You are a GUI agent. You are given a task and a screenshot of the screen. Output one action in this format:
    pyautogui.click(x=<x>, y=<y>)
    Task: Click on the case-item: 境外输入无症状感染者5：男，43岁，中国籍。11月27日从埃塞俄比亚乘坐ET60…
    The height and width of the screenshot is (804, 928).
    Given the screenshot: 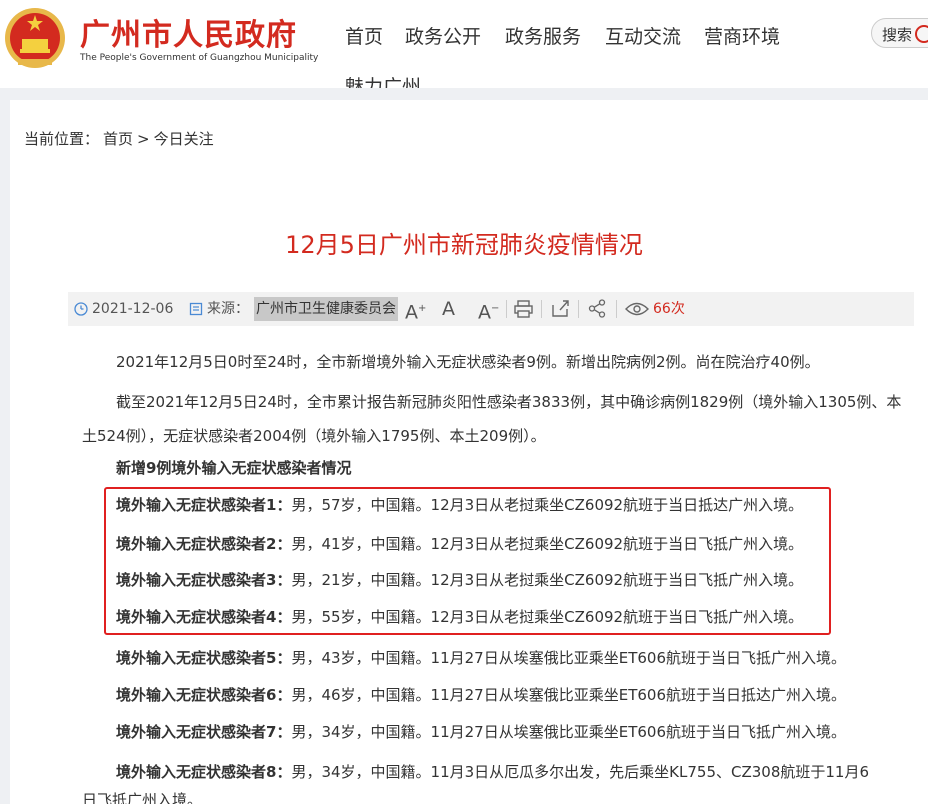 What is the action you would take?
    pyautogui.click(x=481, y=657)
    